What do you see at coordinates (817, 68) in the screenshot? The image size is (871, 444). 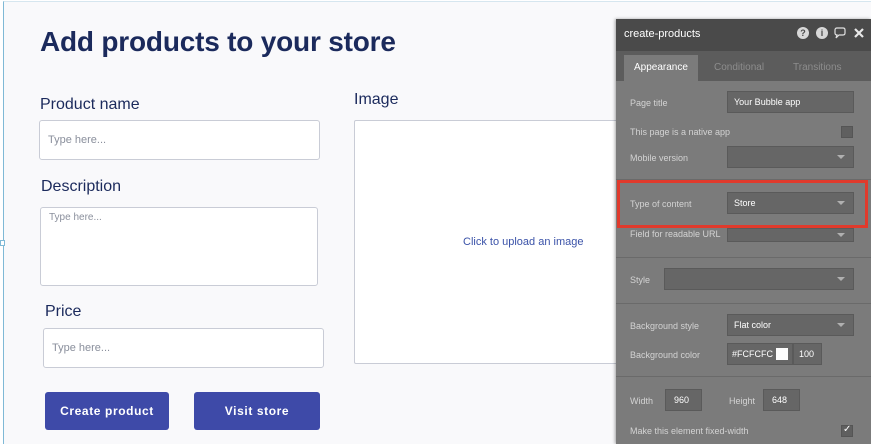 I see `tab-transitions: Transitions` at bounding box center [817, 68].